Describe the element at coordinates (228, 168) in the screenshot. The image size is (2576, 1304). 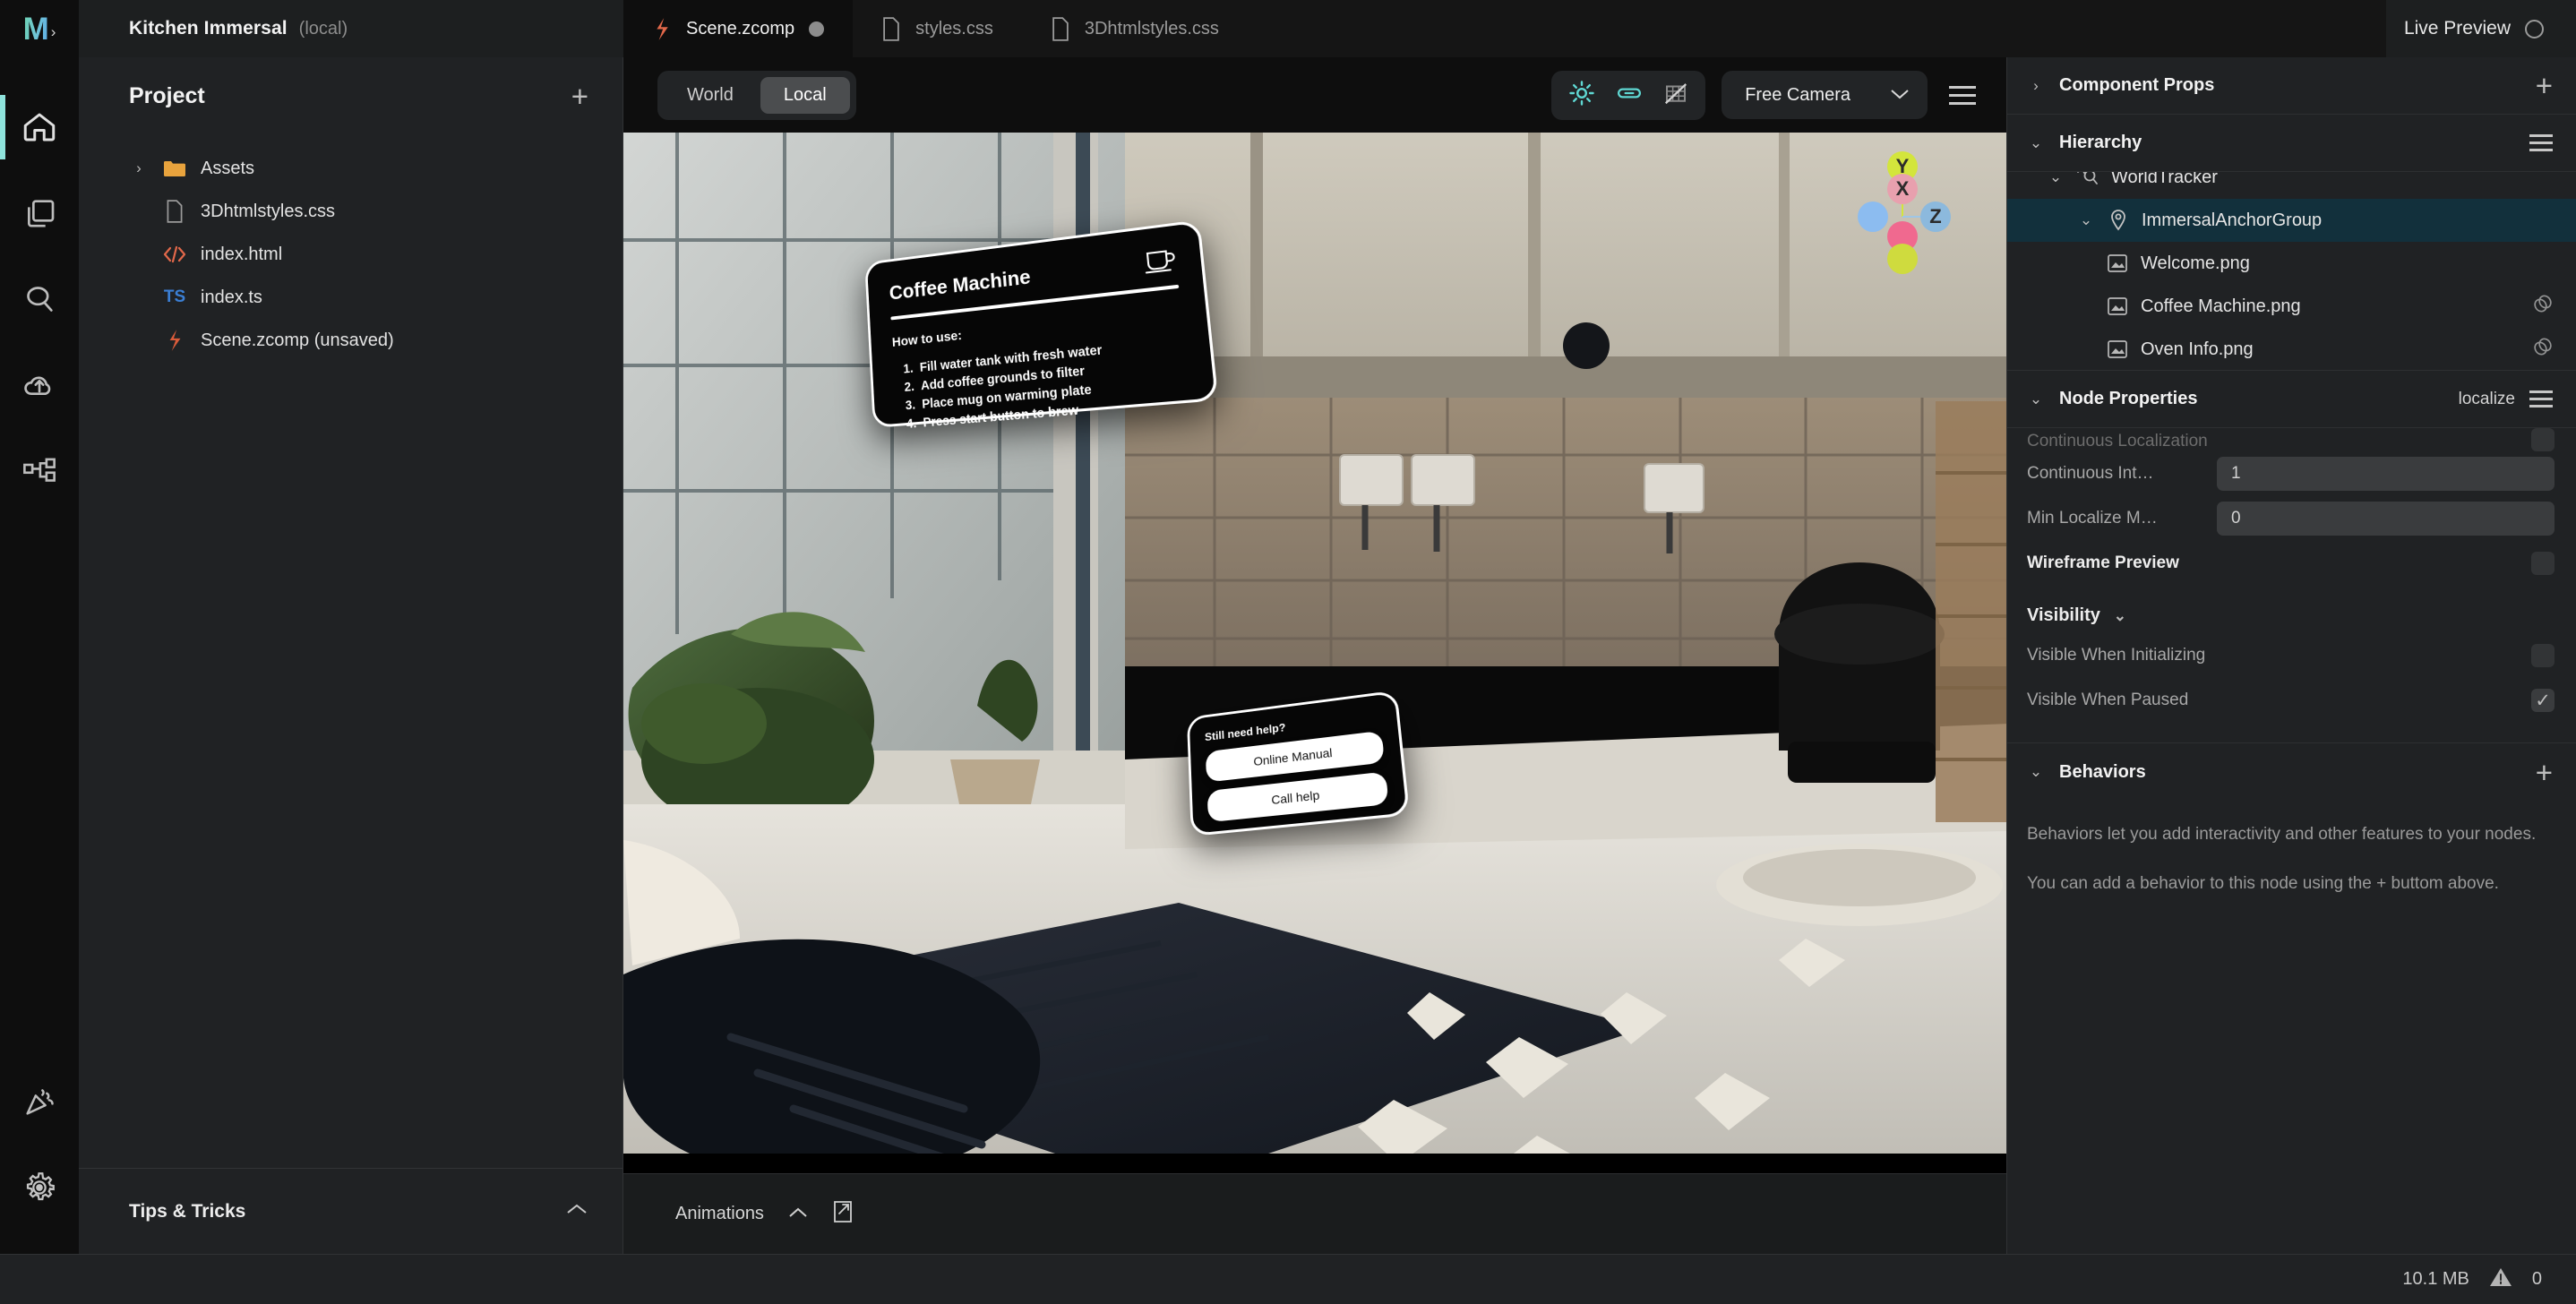
I see `file-label: Assets` at that location.